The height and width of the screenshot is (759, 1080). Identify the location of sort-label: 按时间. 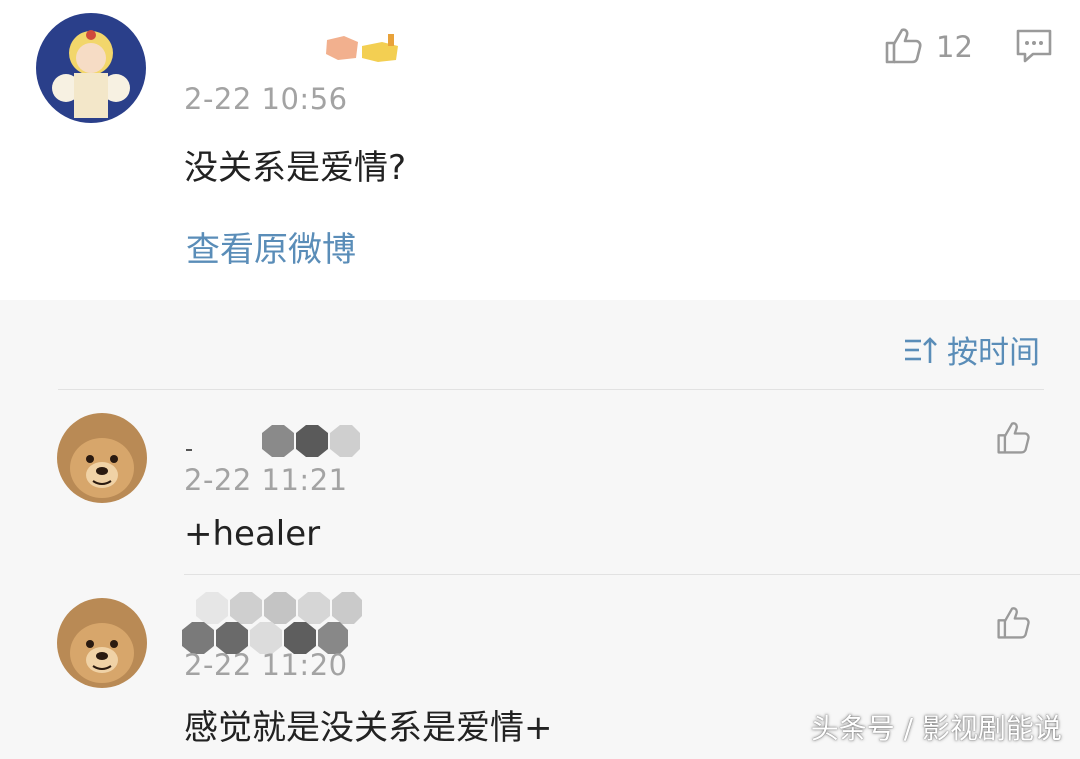
(993, 353).